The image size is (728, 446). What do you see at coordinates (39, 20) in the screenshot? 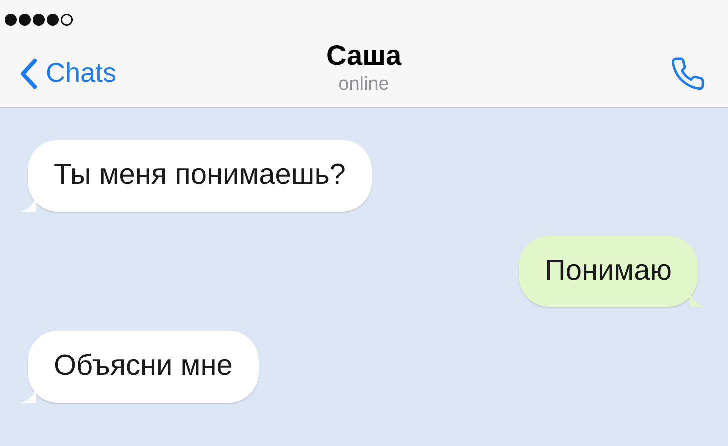
I see `signal-icon` at bounding box center [39, 20].